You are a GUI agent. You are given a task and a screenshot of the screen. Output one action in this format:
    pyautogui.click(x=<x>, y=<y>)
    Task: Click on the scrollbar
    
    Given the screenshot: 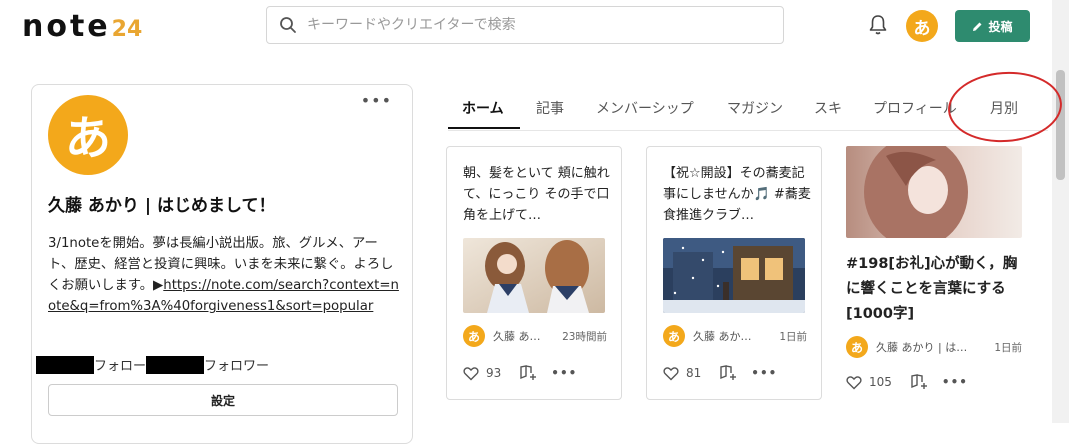 What is the action you would take?
    pyautogui.click(x=1060, y=211)
    